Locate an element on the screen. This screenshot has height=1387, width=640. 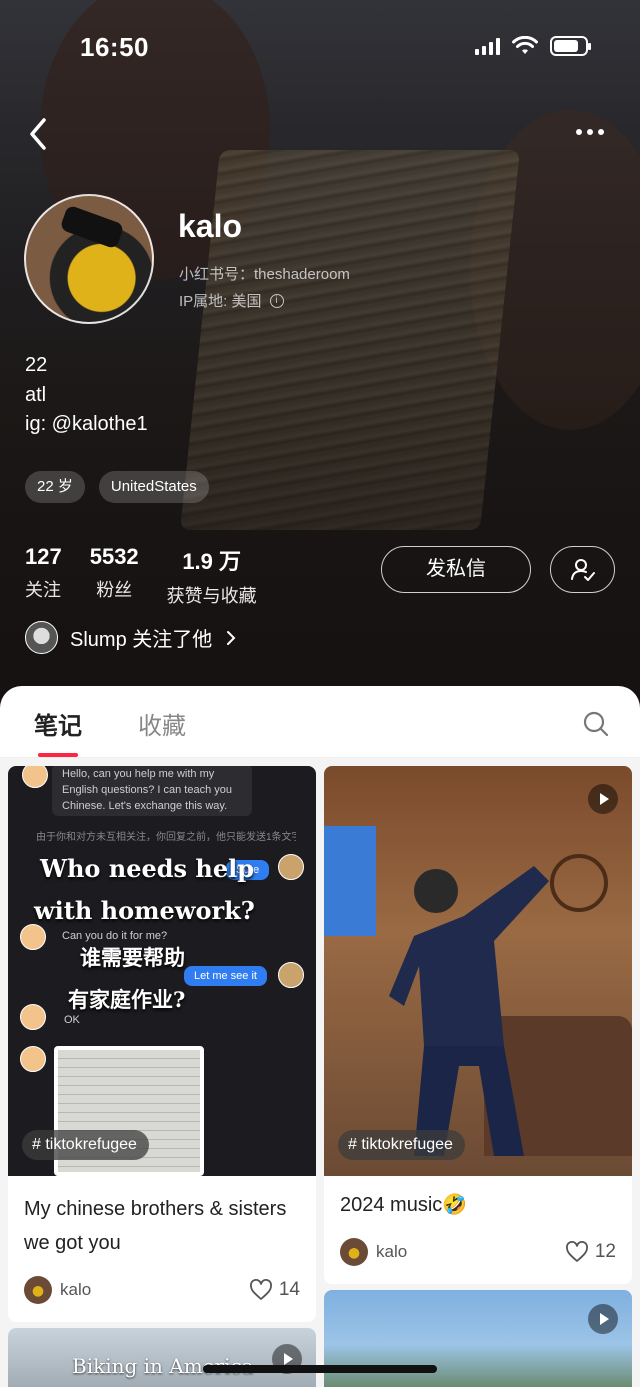
note-footer: kalo 12 is located at coordinates (478, 1252).